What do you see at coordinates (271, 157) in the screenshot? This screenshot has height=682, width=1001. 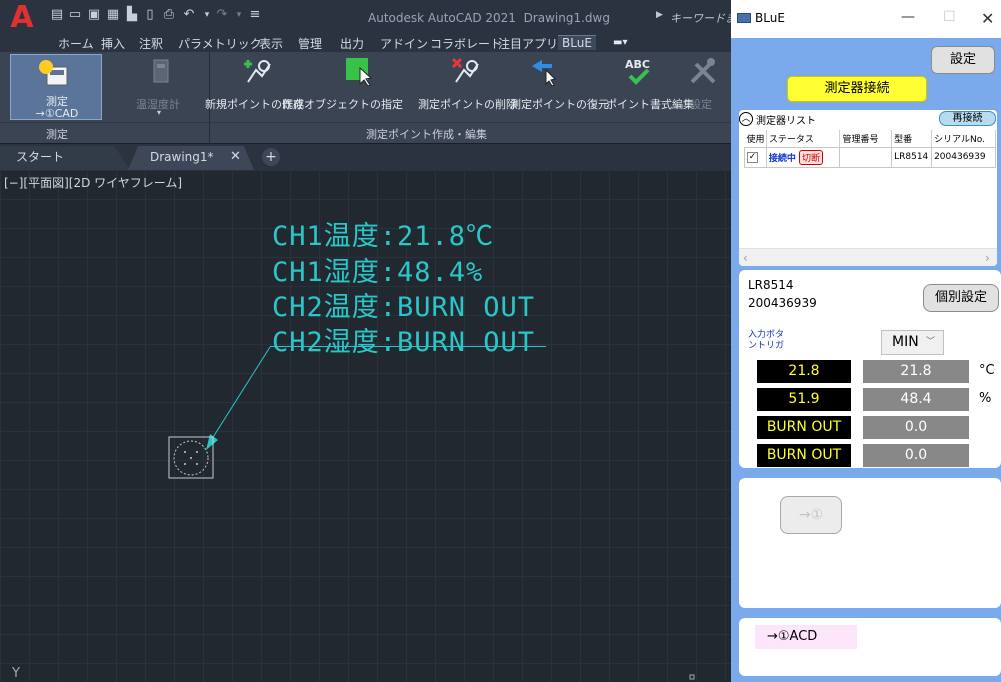 I see `new-tab-icon: +` at bounding box center [271, 157].